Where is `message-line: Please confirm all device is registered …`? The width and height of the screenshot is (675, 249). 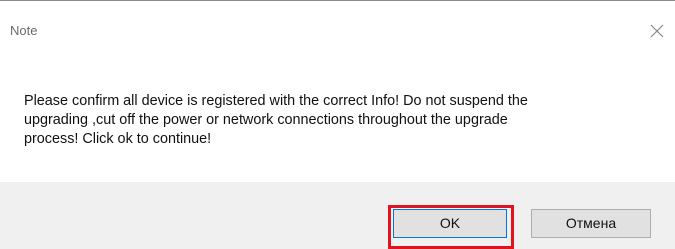
message-line: Please confirm all device is registered … is located at coordinates (276, 101).